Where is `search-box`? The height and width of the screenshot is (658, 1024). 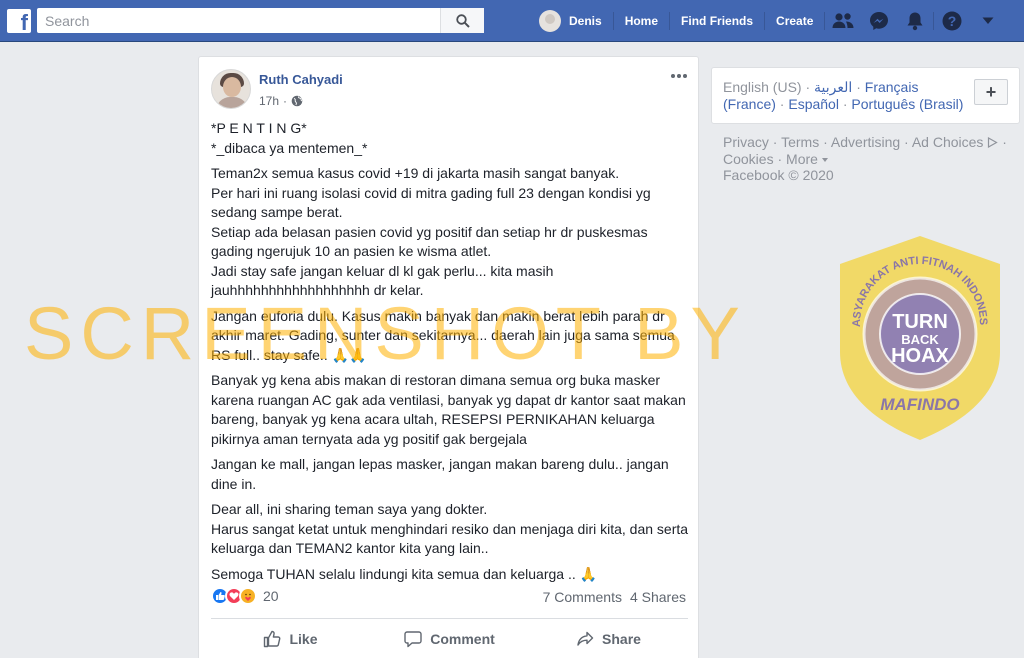
search-box is located at coordinates (260, 20).